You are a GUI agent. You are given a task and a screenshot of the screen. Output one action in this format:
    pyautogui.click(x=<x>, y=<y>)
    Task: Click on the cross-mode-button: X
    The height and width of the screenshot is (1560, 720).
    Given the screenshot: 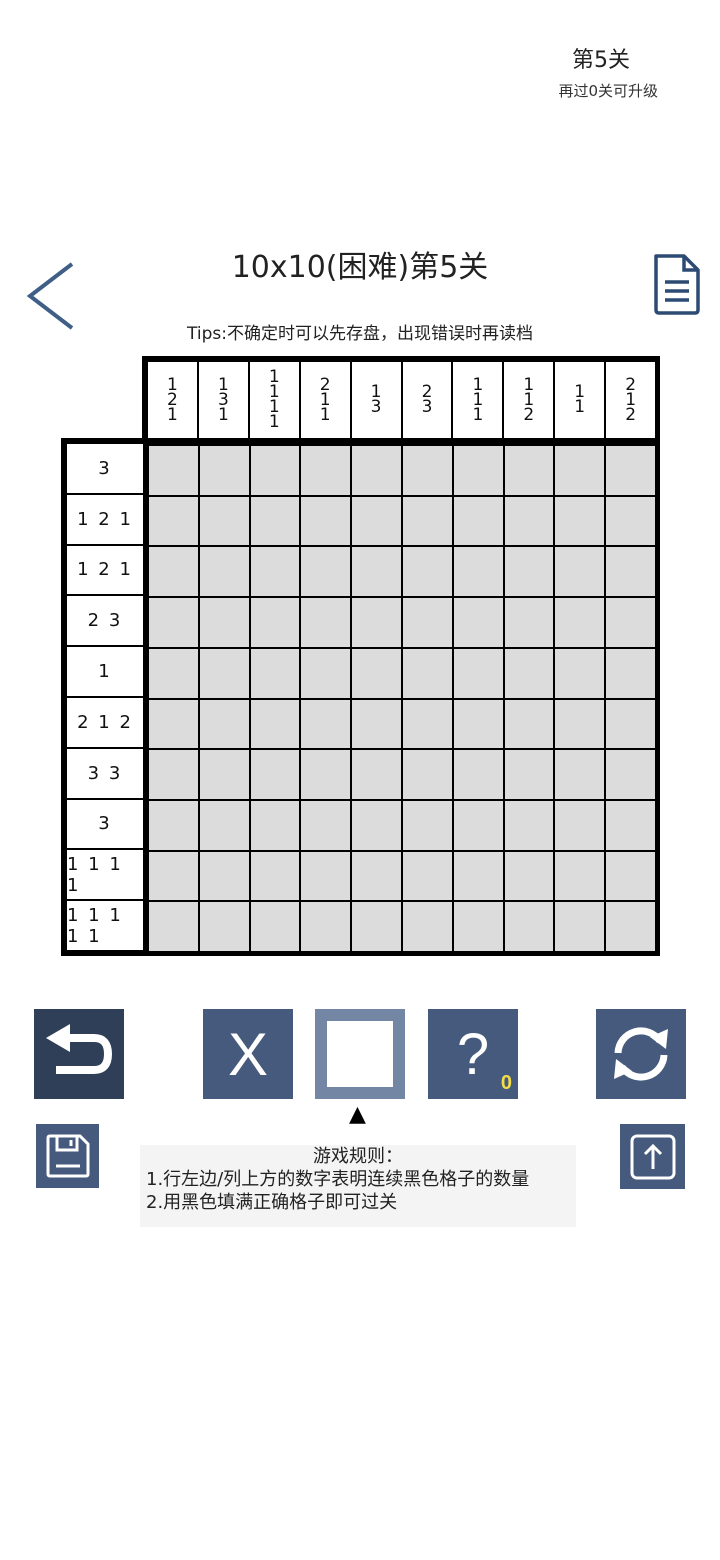 What is the action you would take?
    pyautogui.click(x=248, y=1054)
    